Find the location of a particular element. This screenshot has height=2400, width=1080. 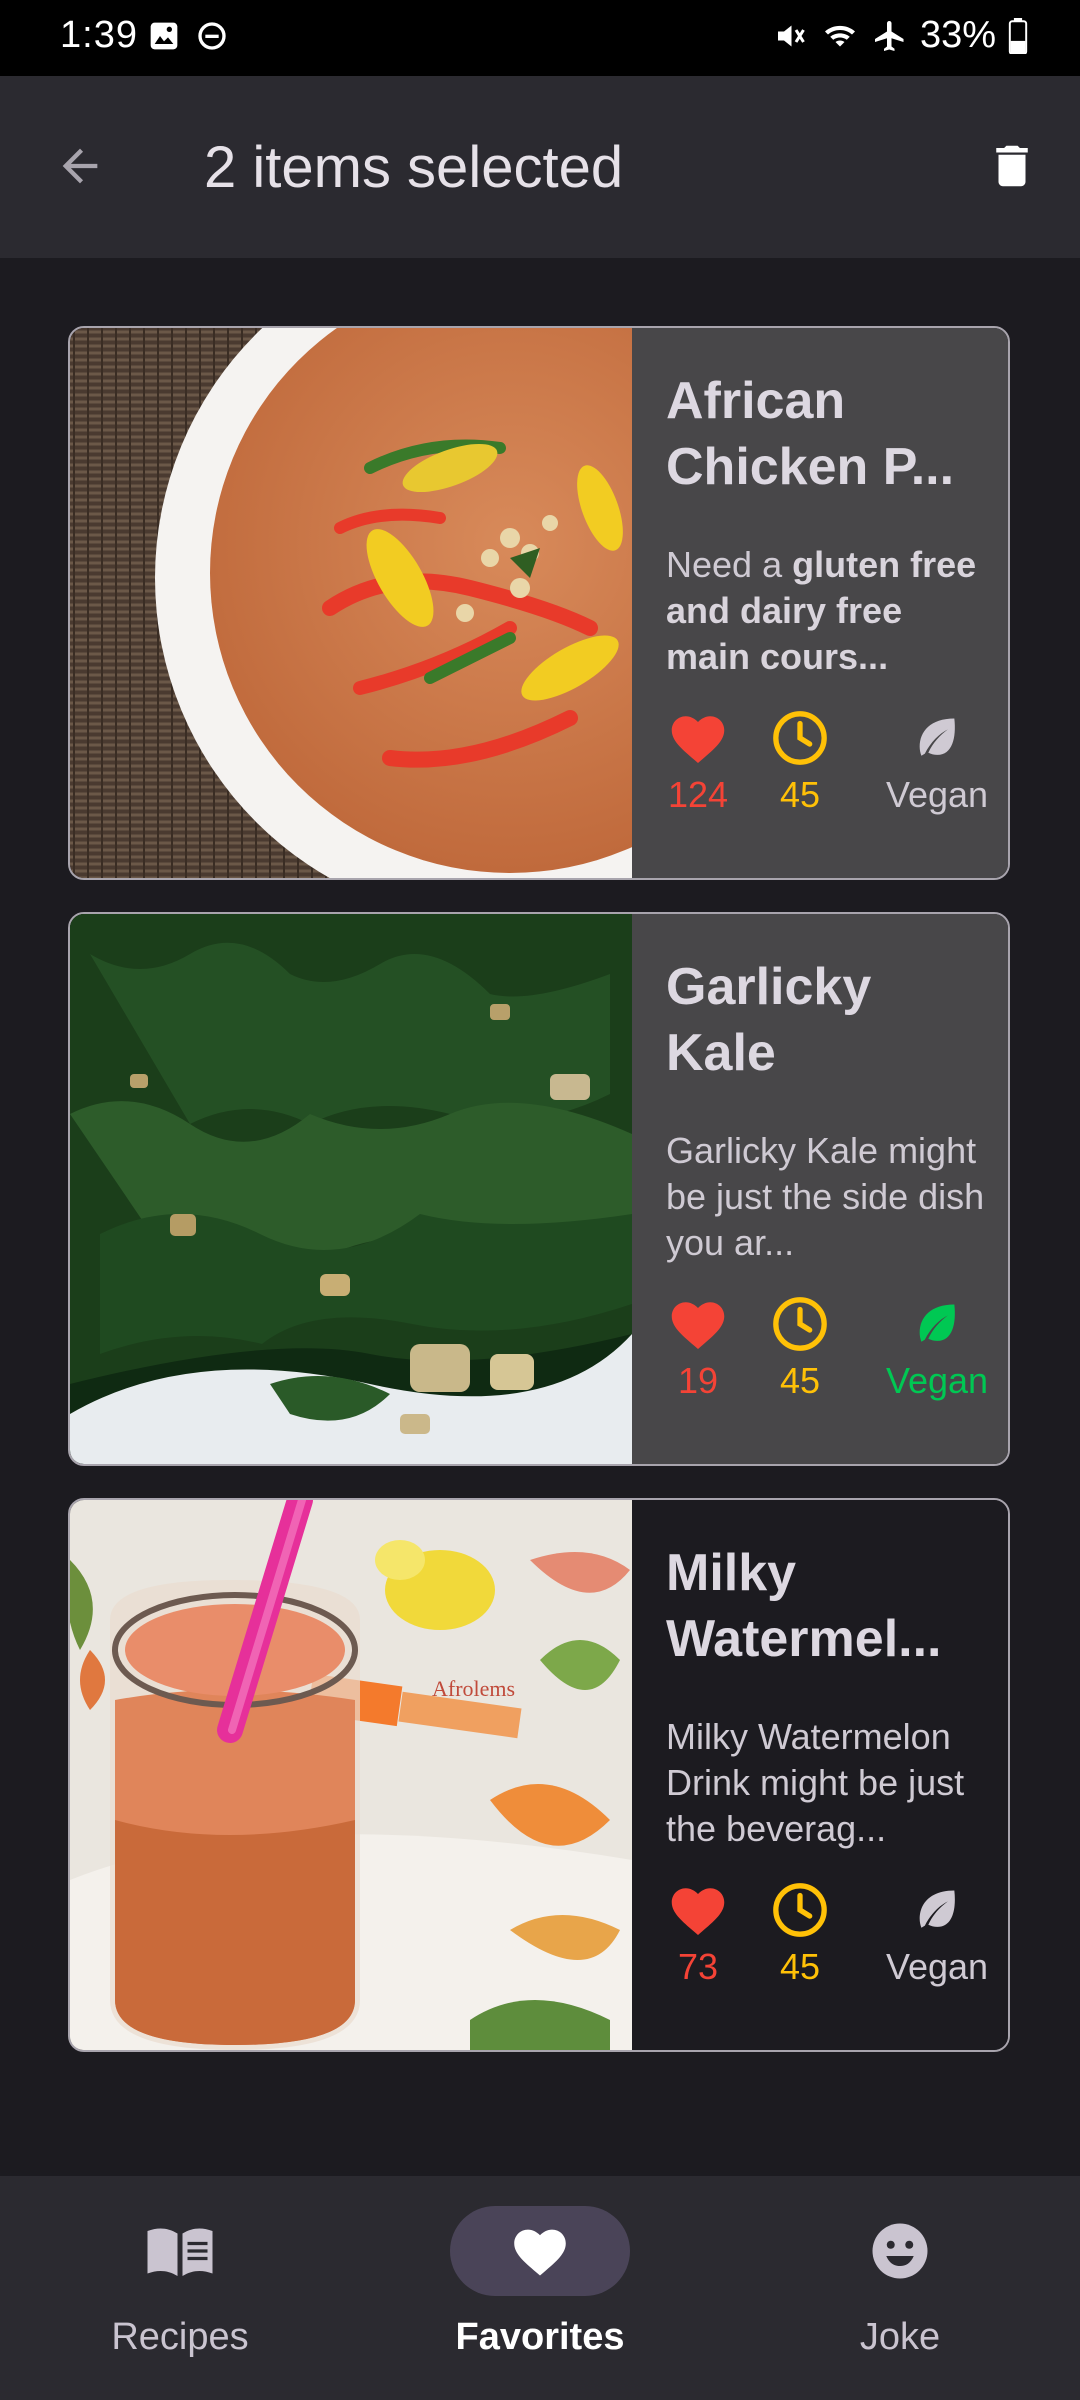

nav-recipes: Recipes is located at coordinates (180, 2282).